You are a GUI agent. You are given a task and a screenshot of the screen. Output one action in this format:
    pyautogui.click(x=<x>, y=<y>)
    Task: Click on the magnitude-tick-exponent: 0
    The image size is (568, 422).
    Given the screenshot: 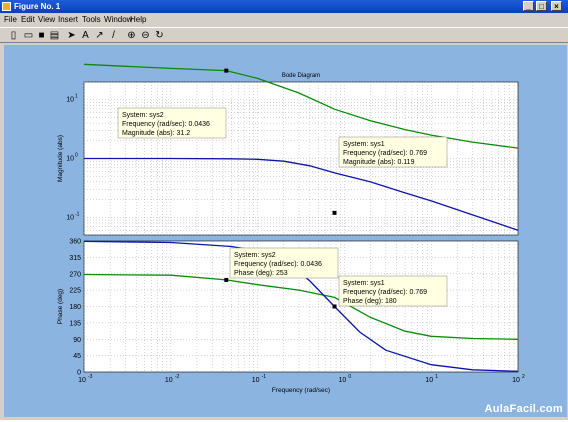 What is the action you would take?
    pyautogui.click(x=76, y=156)
    